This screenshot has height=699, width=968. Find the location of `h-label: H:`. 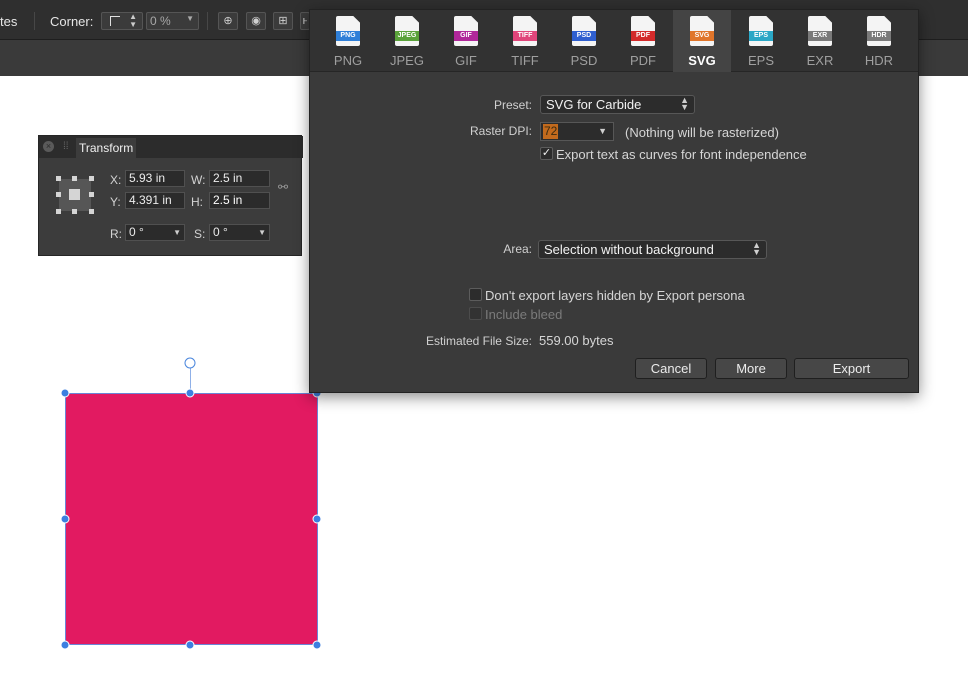

h-label: H: is located at coordinates (197, 202).